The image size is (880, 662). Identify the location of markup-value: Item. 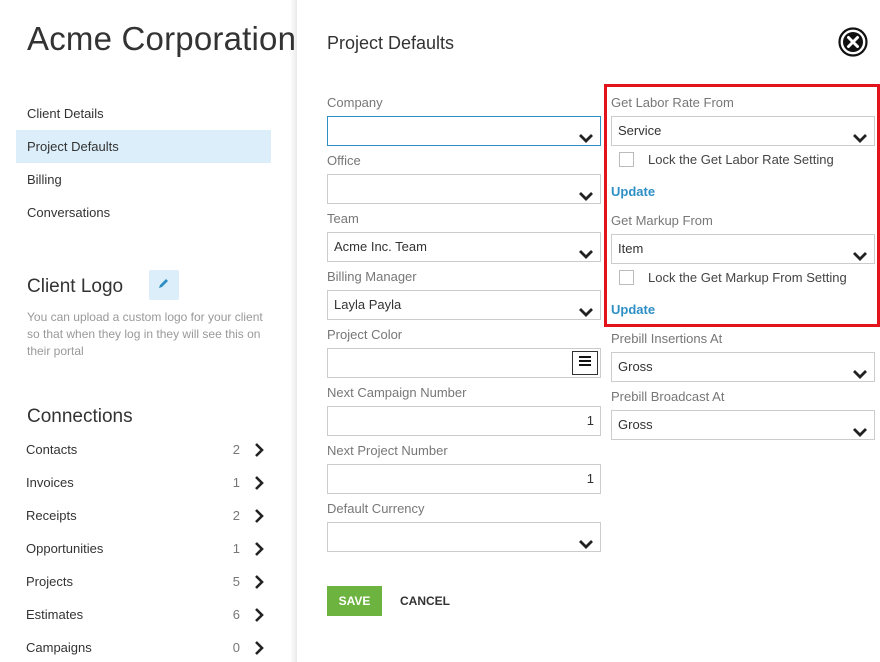
(631, 248).